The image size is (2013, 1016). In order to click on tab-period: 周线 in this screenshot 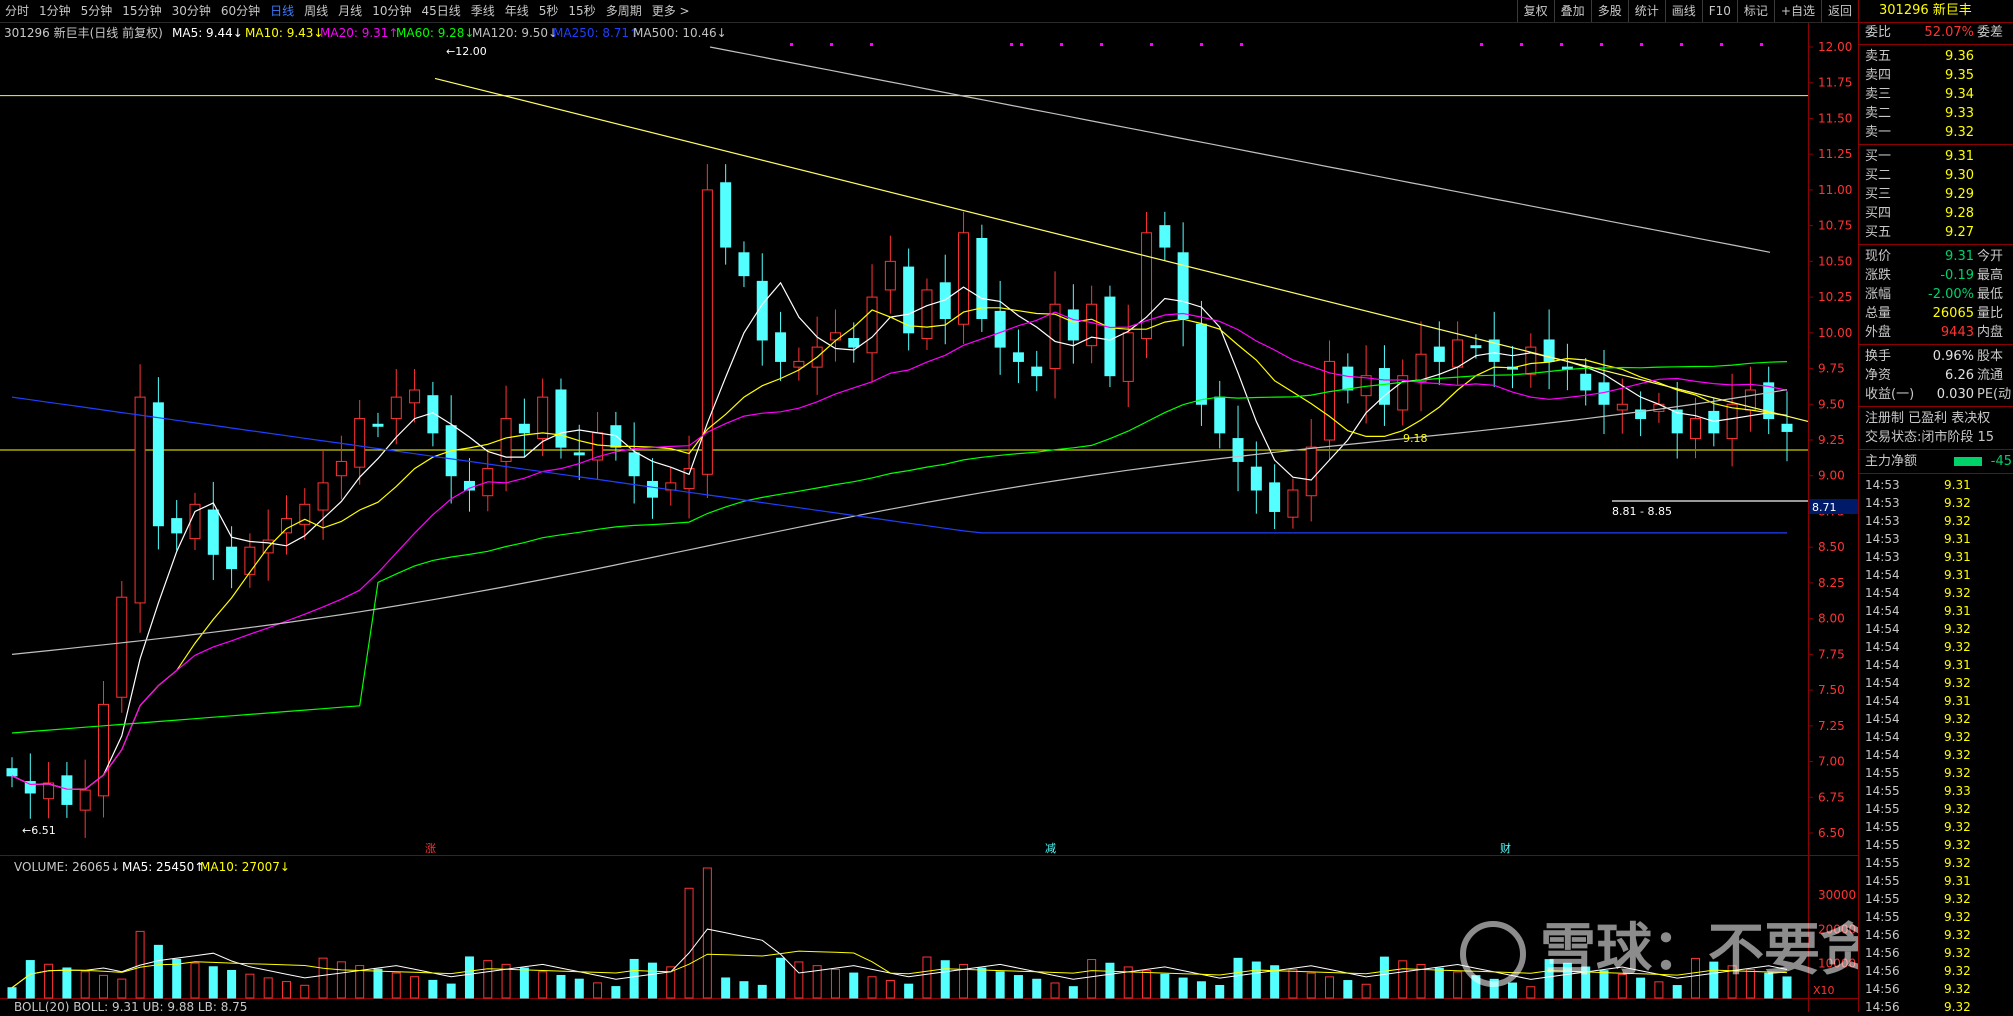, I will do `click(316, 11)`.